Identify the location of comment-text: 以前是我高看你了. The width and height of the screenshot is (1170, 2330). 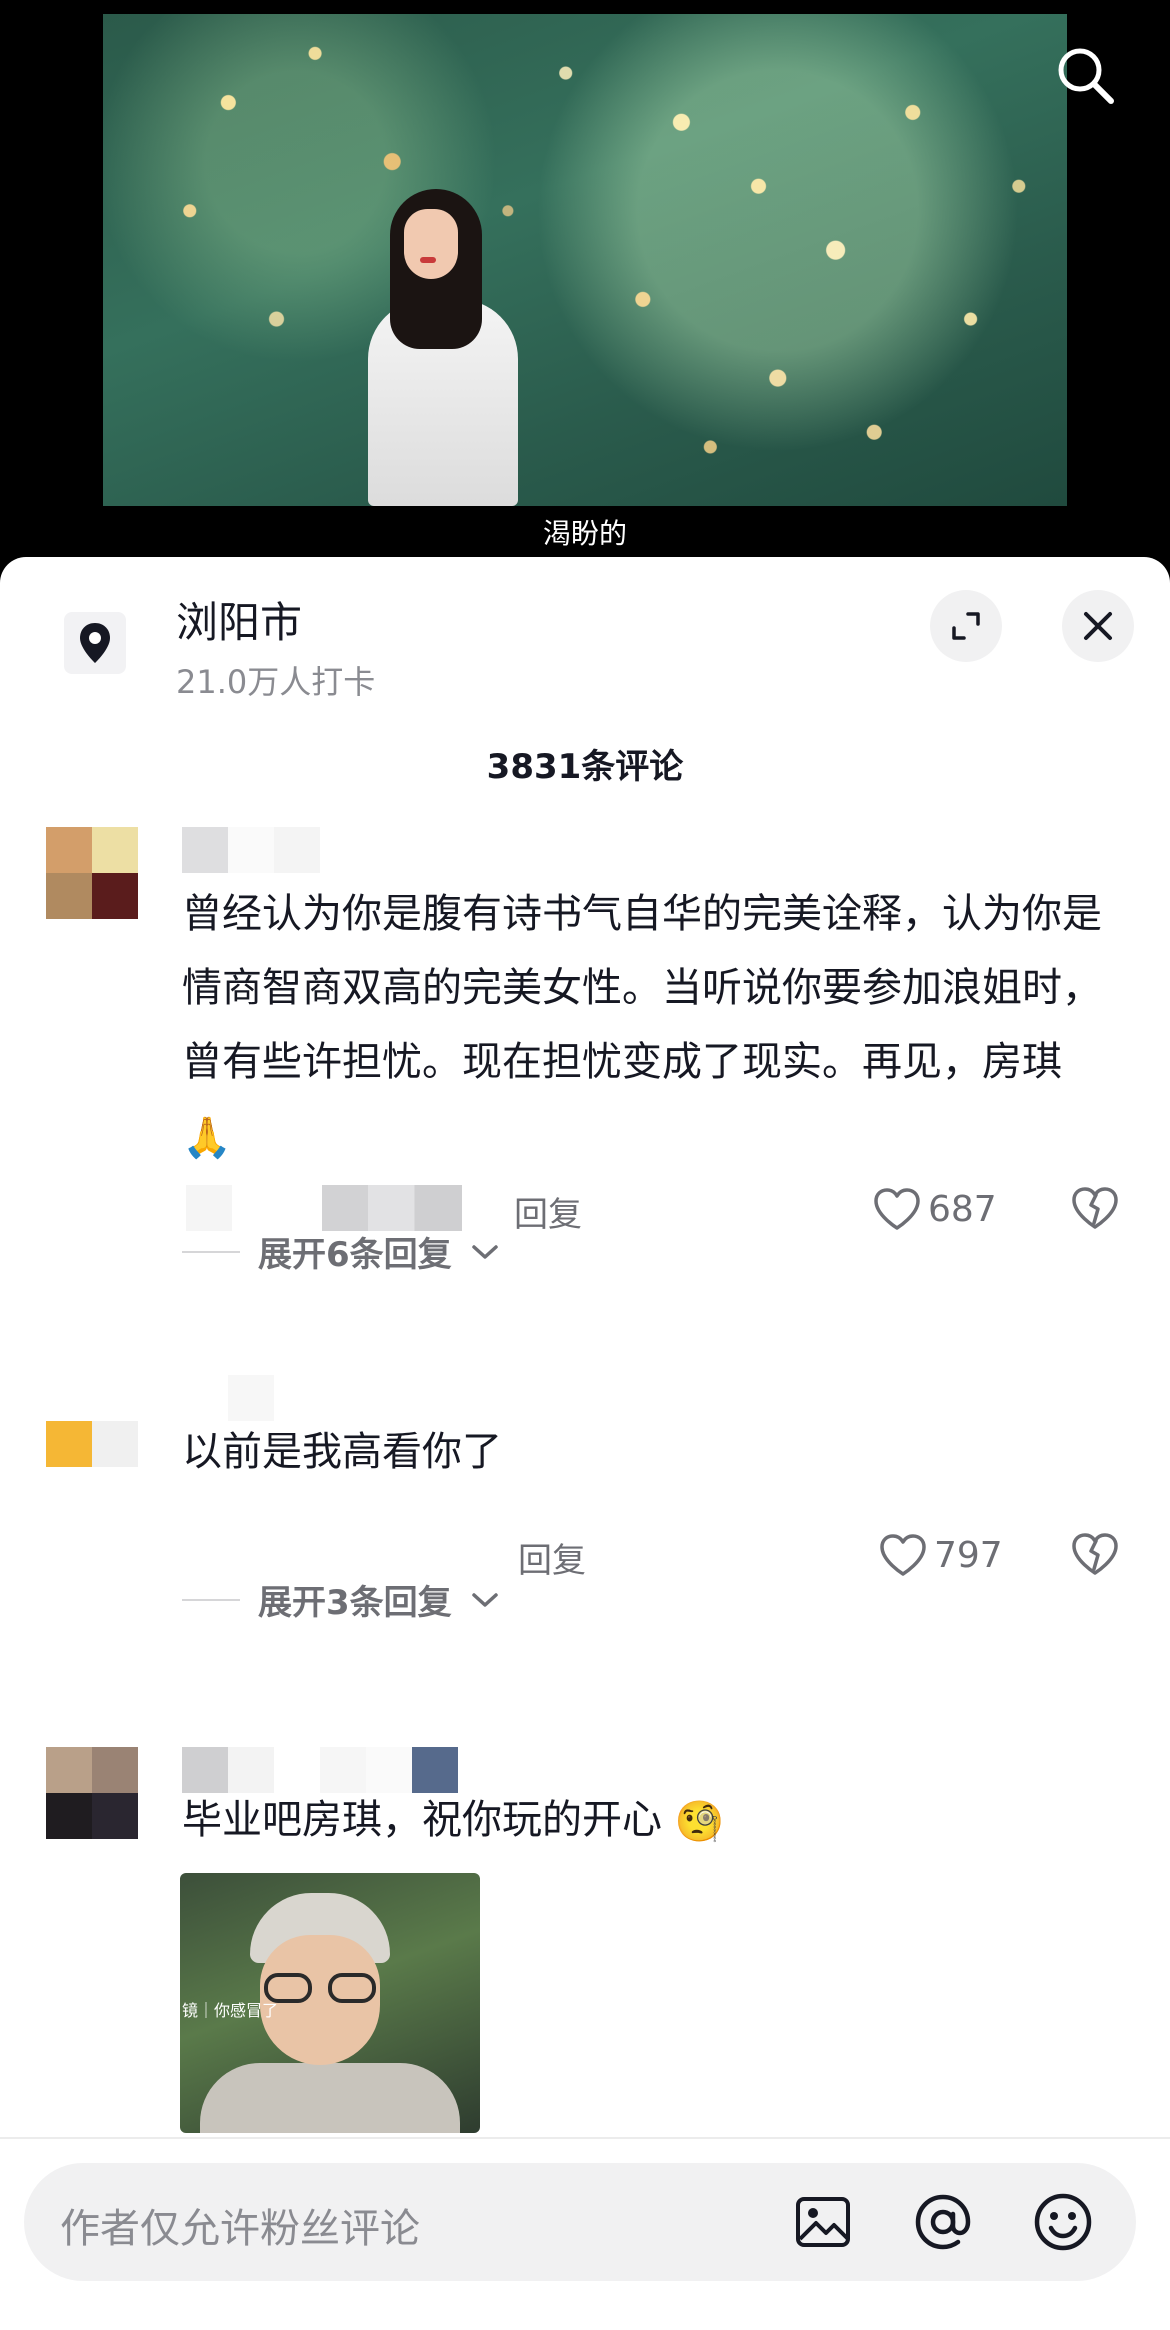
(342, 1452).